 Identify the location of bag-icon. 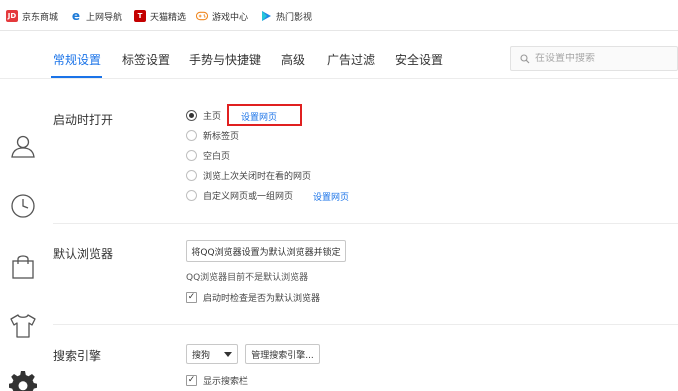
(23, 266).